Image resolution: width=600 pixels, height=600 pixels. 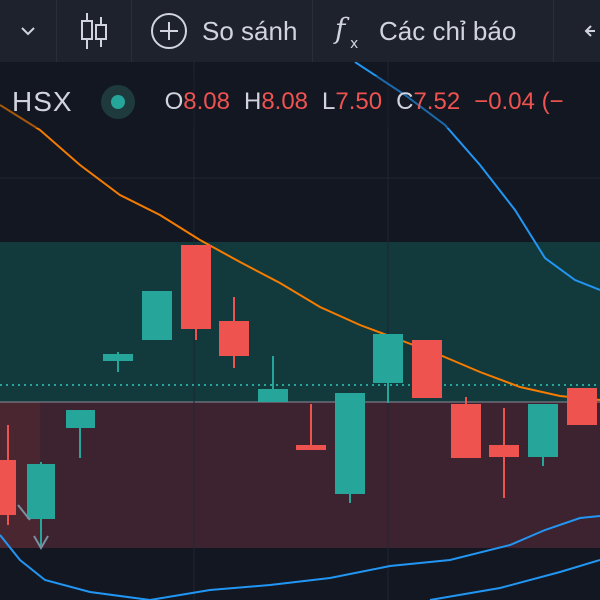 What do you see at coordinates (437, 101) in the screenshot?
I see `close-value: 7.52` at bounding box center [437, 101].